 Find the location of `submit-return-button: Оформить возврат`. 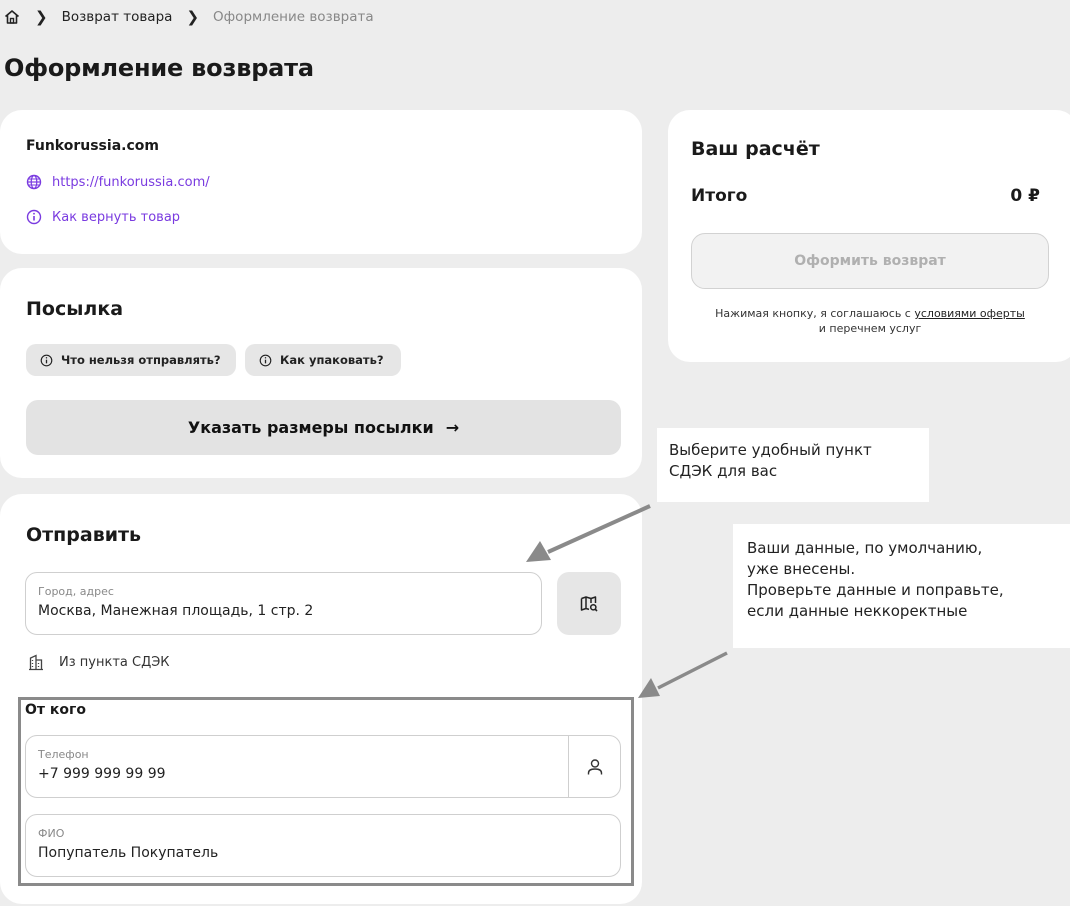

submit-return-button: Оформить возврат is located at coordinates (870, 261).